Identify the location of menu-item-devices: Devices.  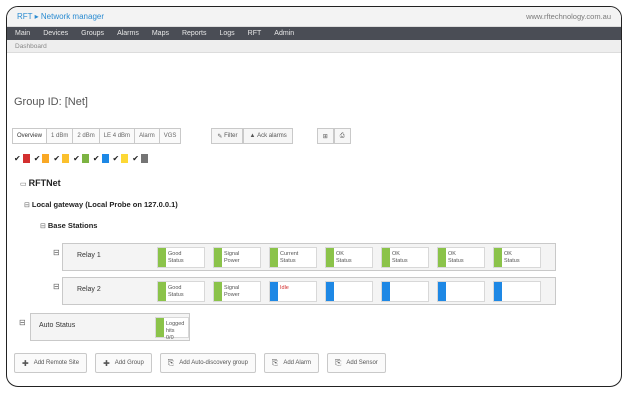
(55, 33).